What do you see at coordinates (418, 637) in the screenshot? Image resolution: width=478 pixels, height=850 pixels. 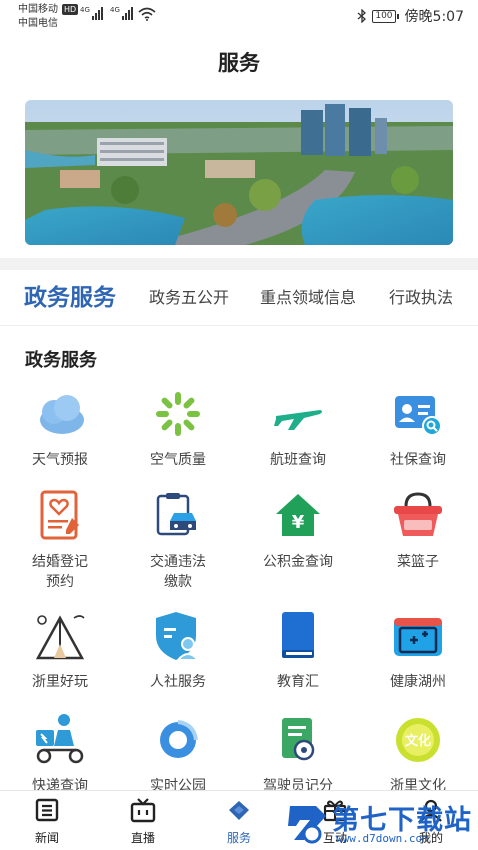 I see `medical-kit-icon` at bounding box center [418, 637].